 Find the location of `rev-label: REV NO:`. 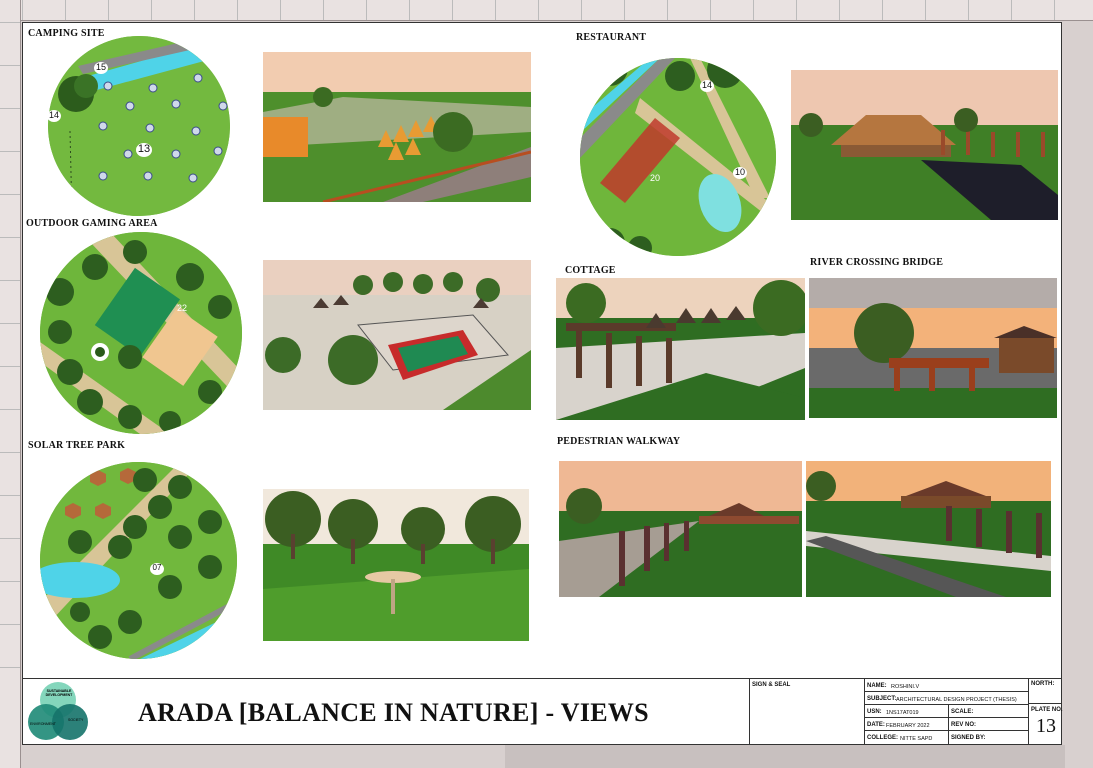

rev-label: REV NO: is located at coordinates (964, 725).